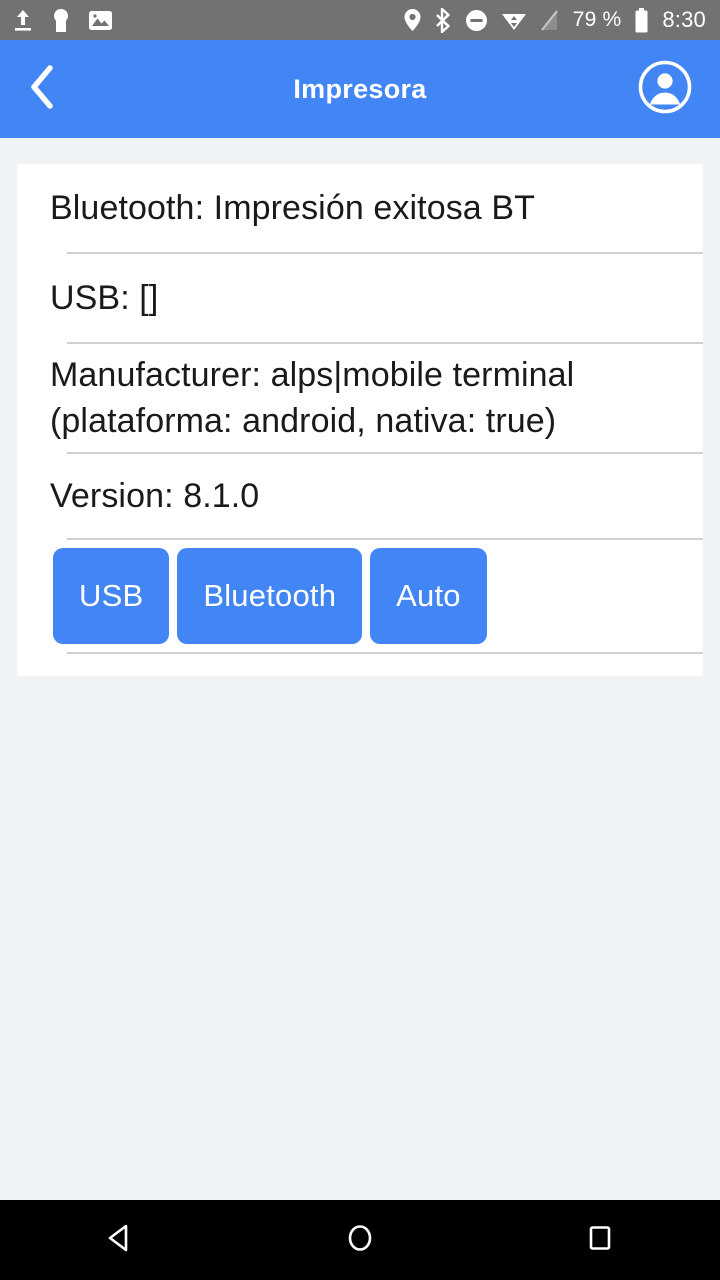 Image resolution: width=720 pixels, height=1280 pixels. Describe the element at coordinates (23, 20) in the screenshot. I see `upload-icon` at that location.